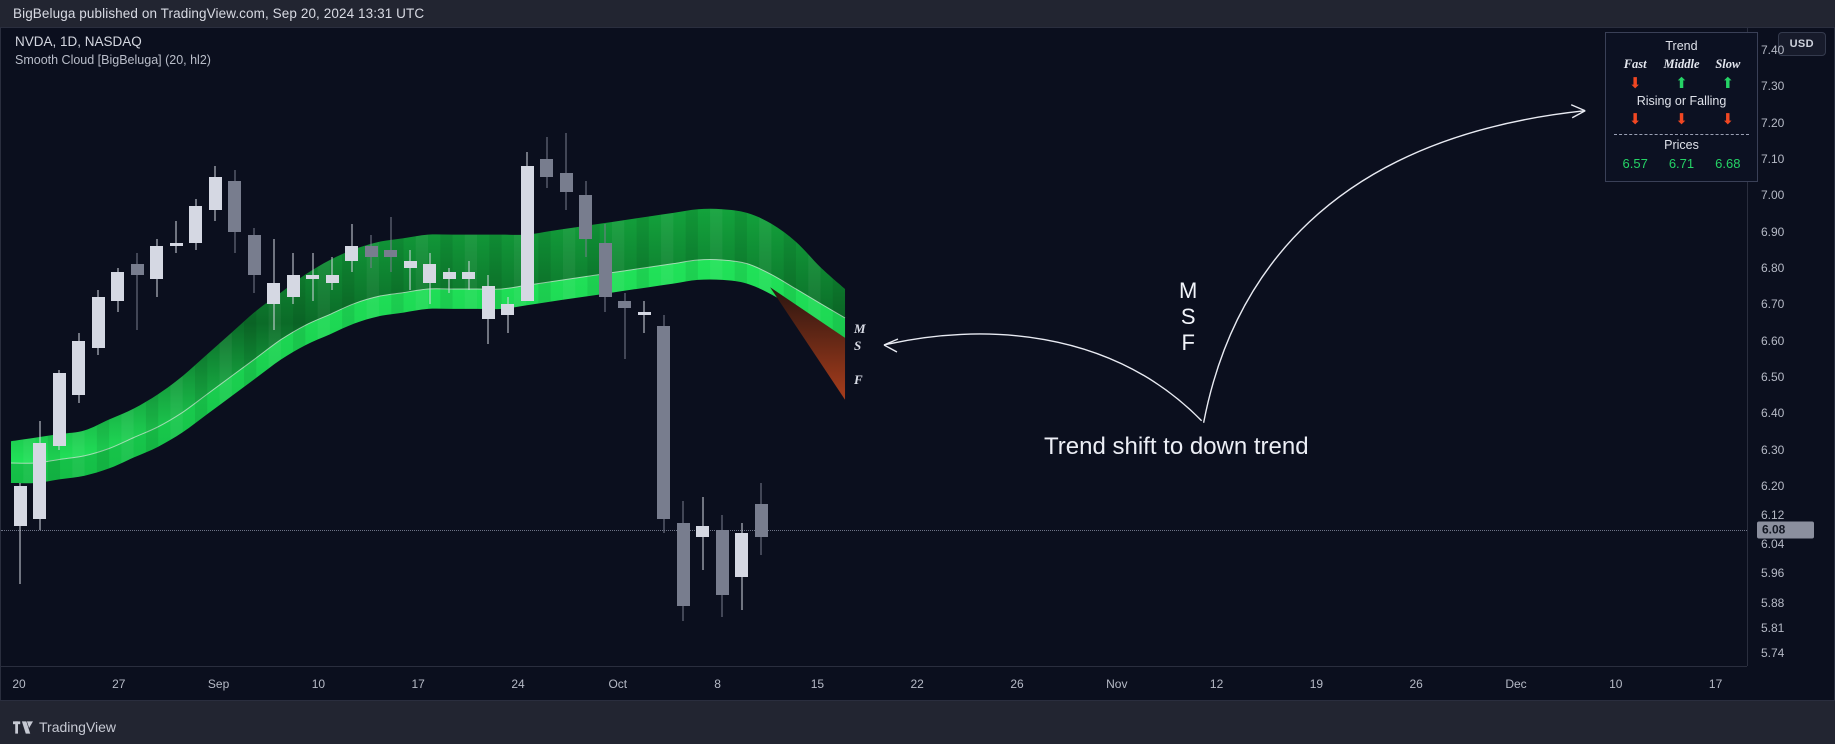 This screenshot has width=1835, height=744. I want to click on price-fast: 6.57, so click(1635, 163).